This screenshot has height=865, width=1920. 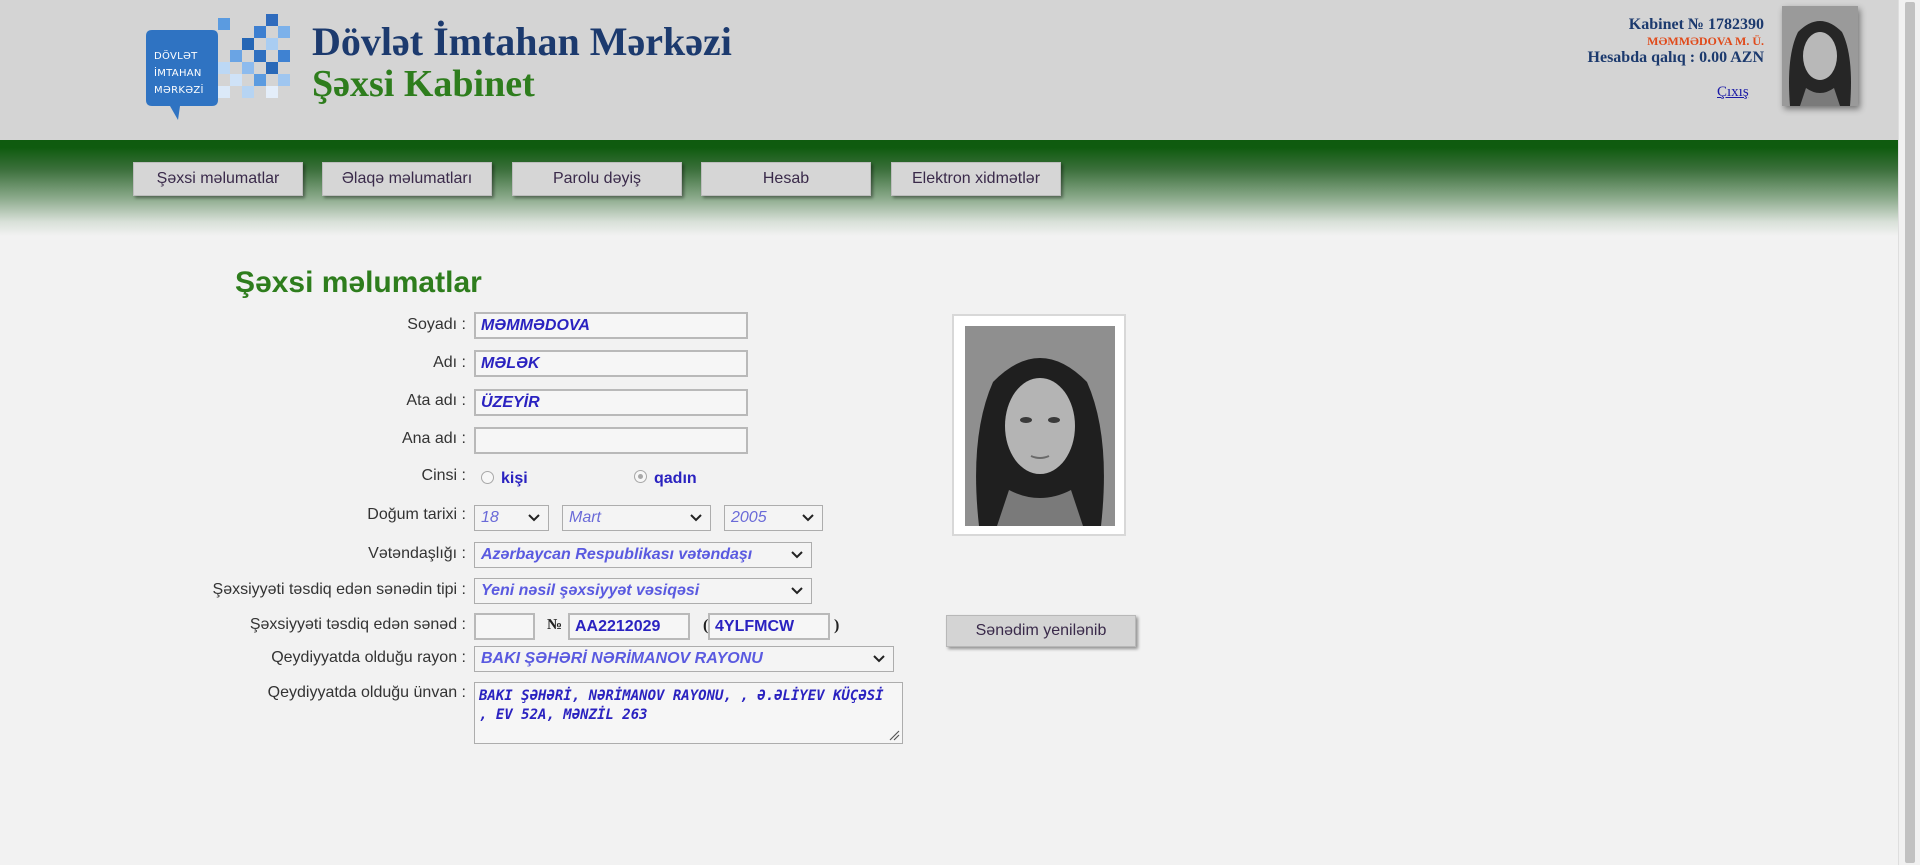 What do you see at coordinates (773, 518) in the screenshot?
I see `birth-year-select: 2005` at bounding box center [773, 518].